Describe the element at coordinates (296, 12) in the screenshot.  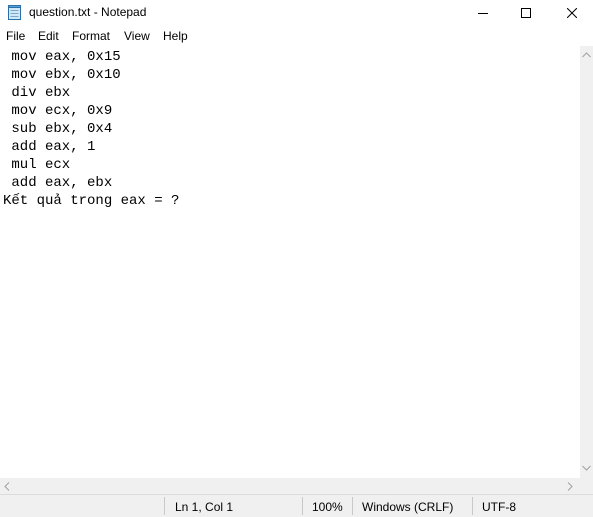
I see `title-bar: question.txt - Notepad` at that location.